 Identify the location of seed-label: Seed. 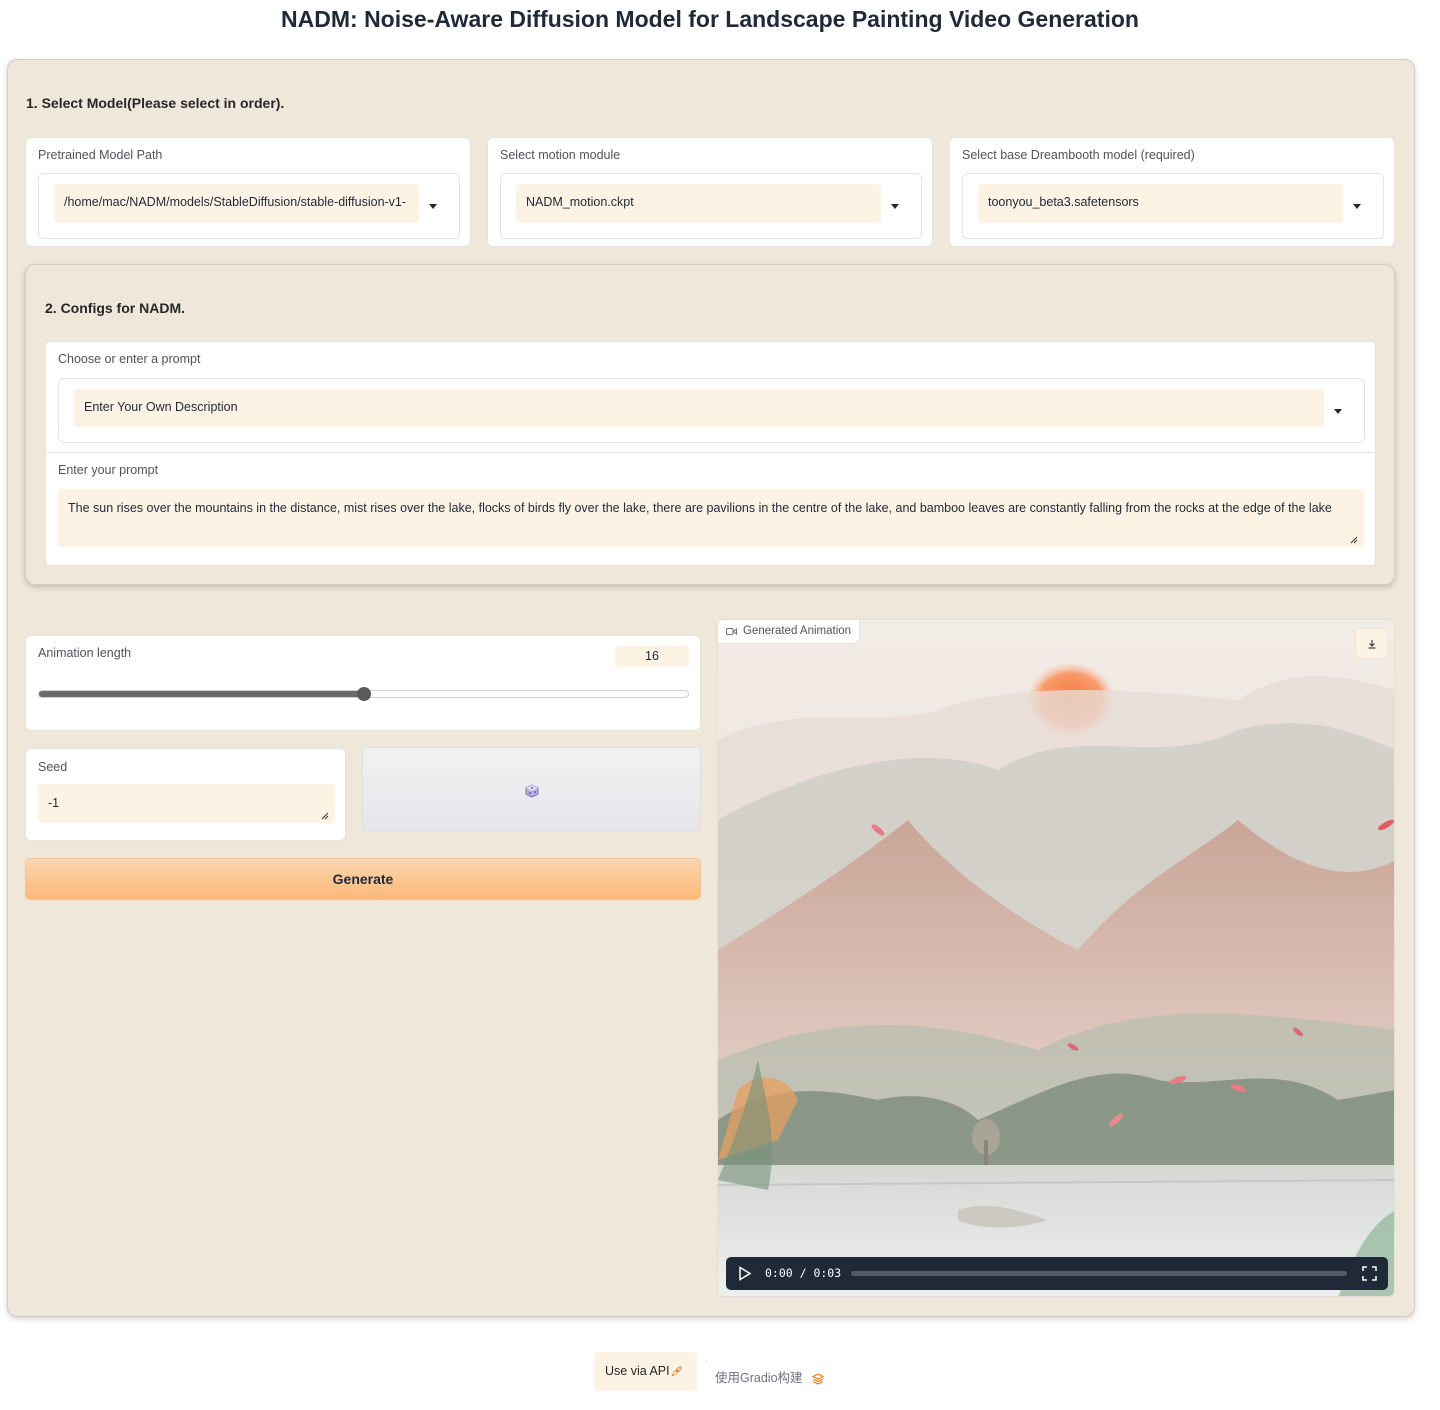
(53, 767).